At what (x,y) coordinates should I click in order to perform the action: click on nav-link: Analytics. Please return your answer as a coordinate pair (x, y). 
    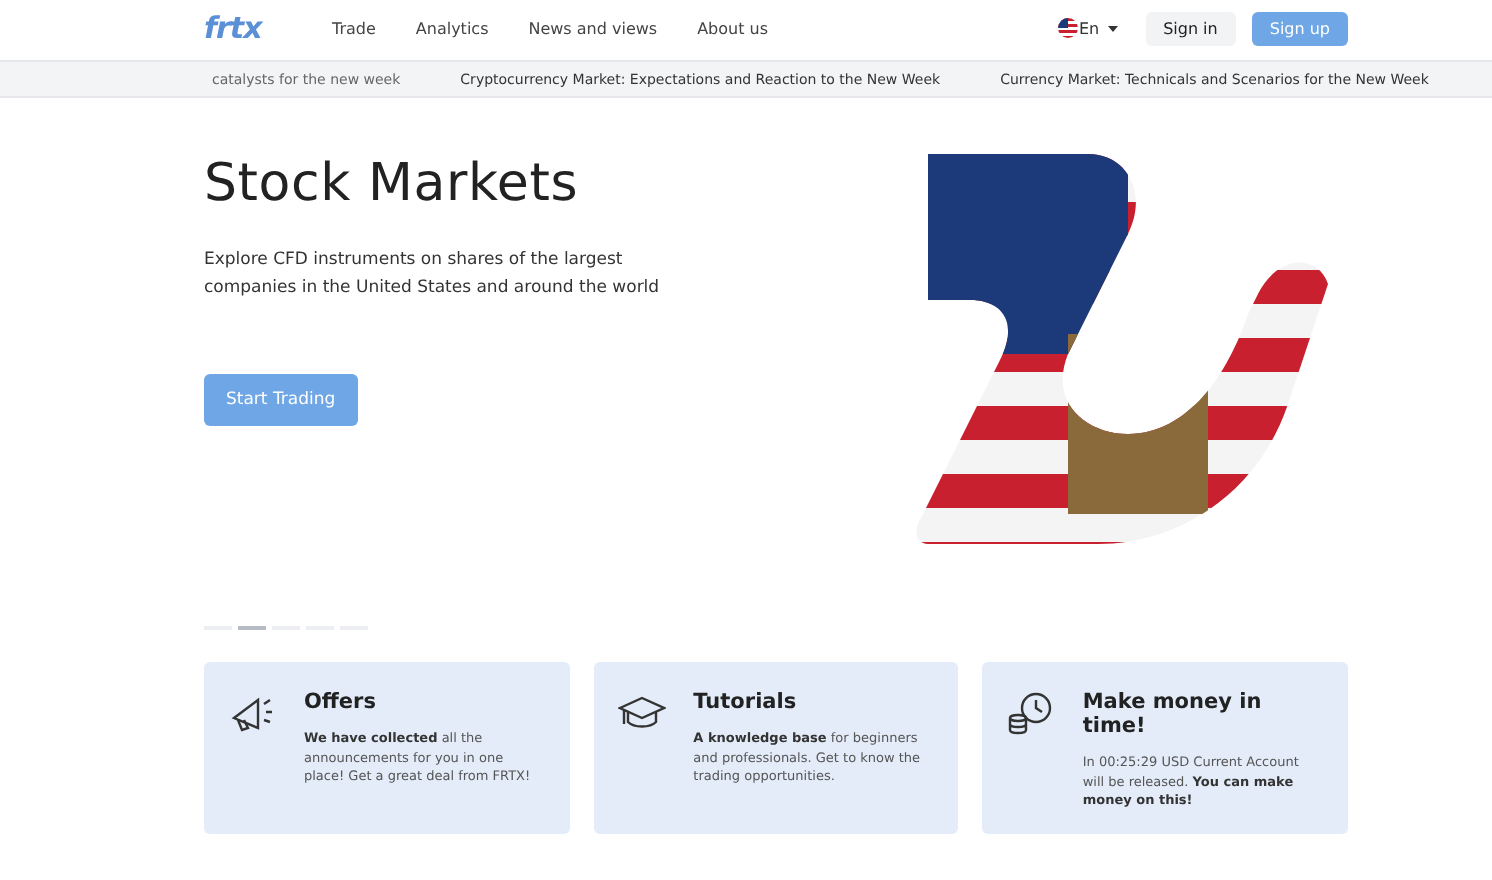
    Looking at the image, I should click on (452, 28).